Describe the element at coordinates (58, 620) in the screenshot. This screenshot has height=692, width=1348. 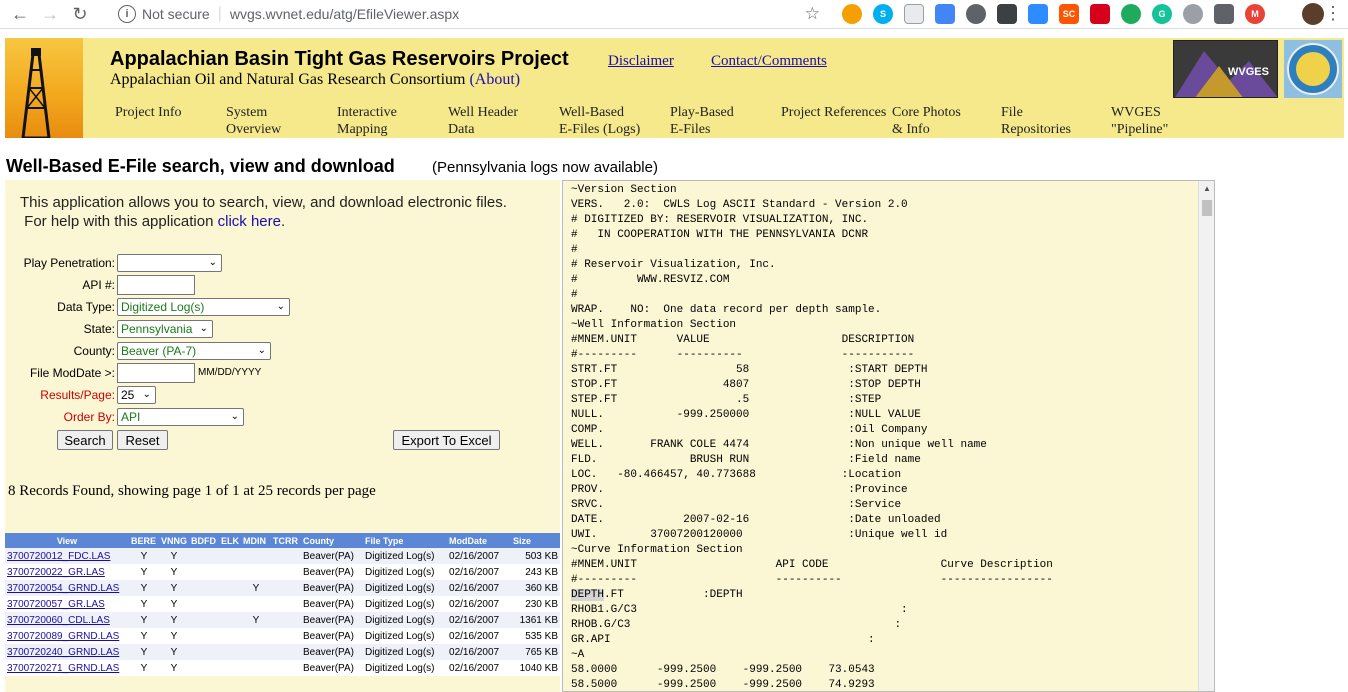
I see `file-link: 3700720060_CDL.LAS` at that location.